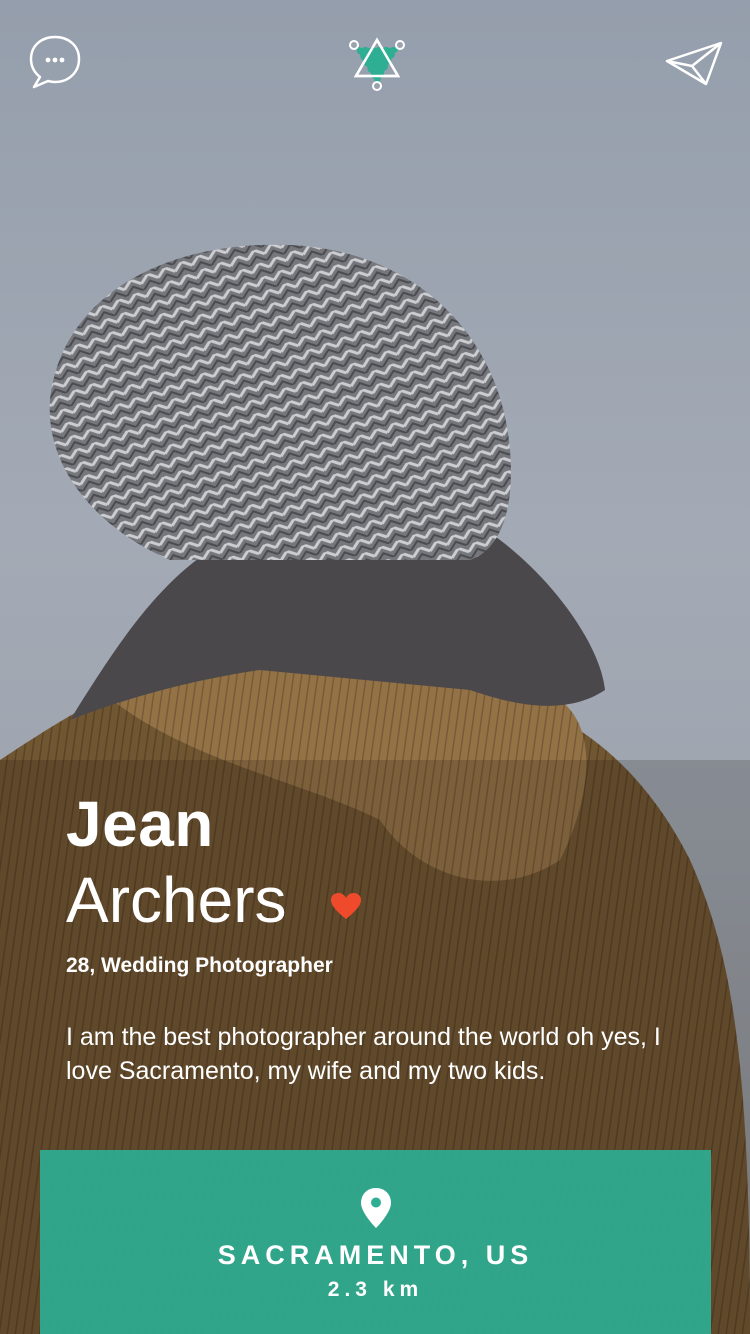 This screenshot has width=750, height=1334. What do you see at coordinates (346, 906) in the screenshot?
I see `heart-icon` at bounding box center [346, 906].